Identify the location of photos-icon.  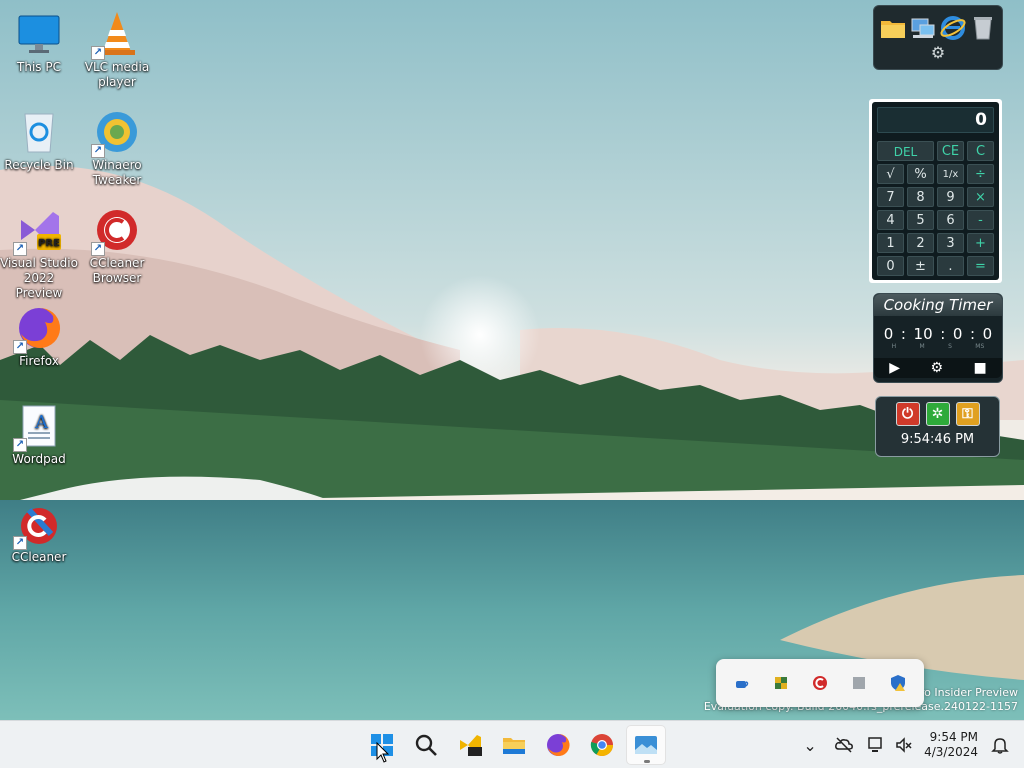
(646, 745).